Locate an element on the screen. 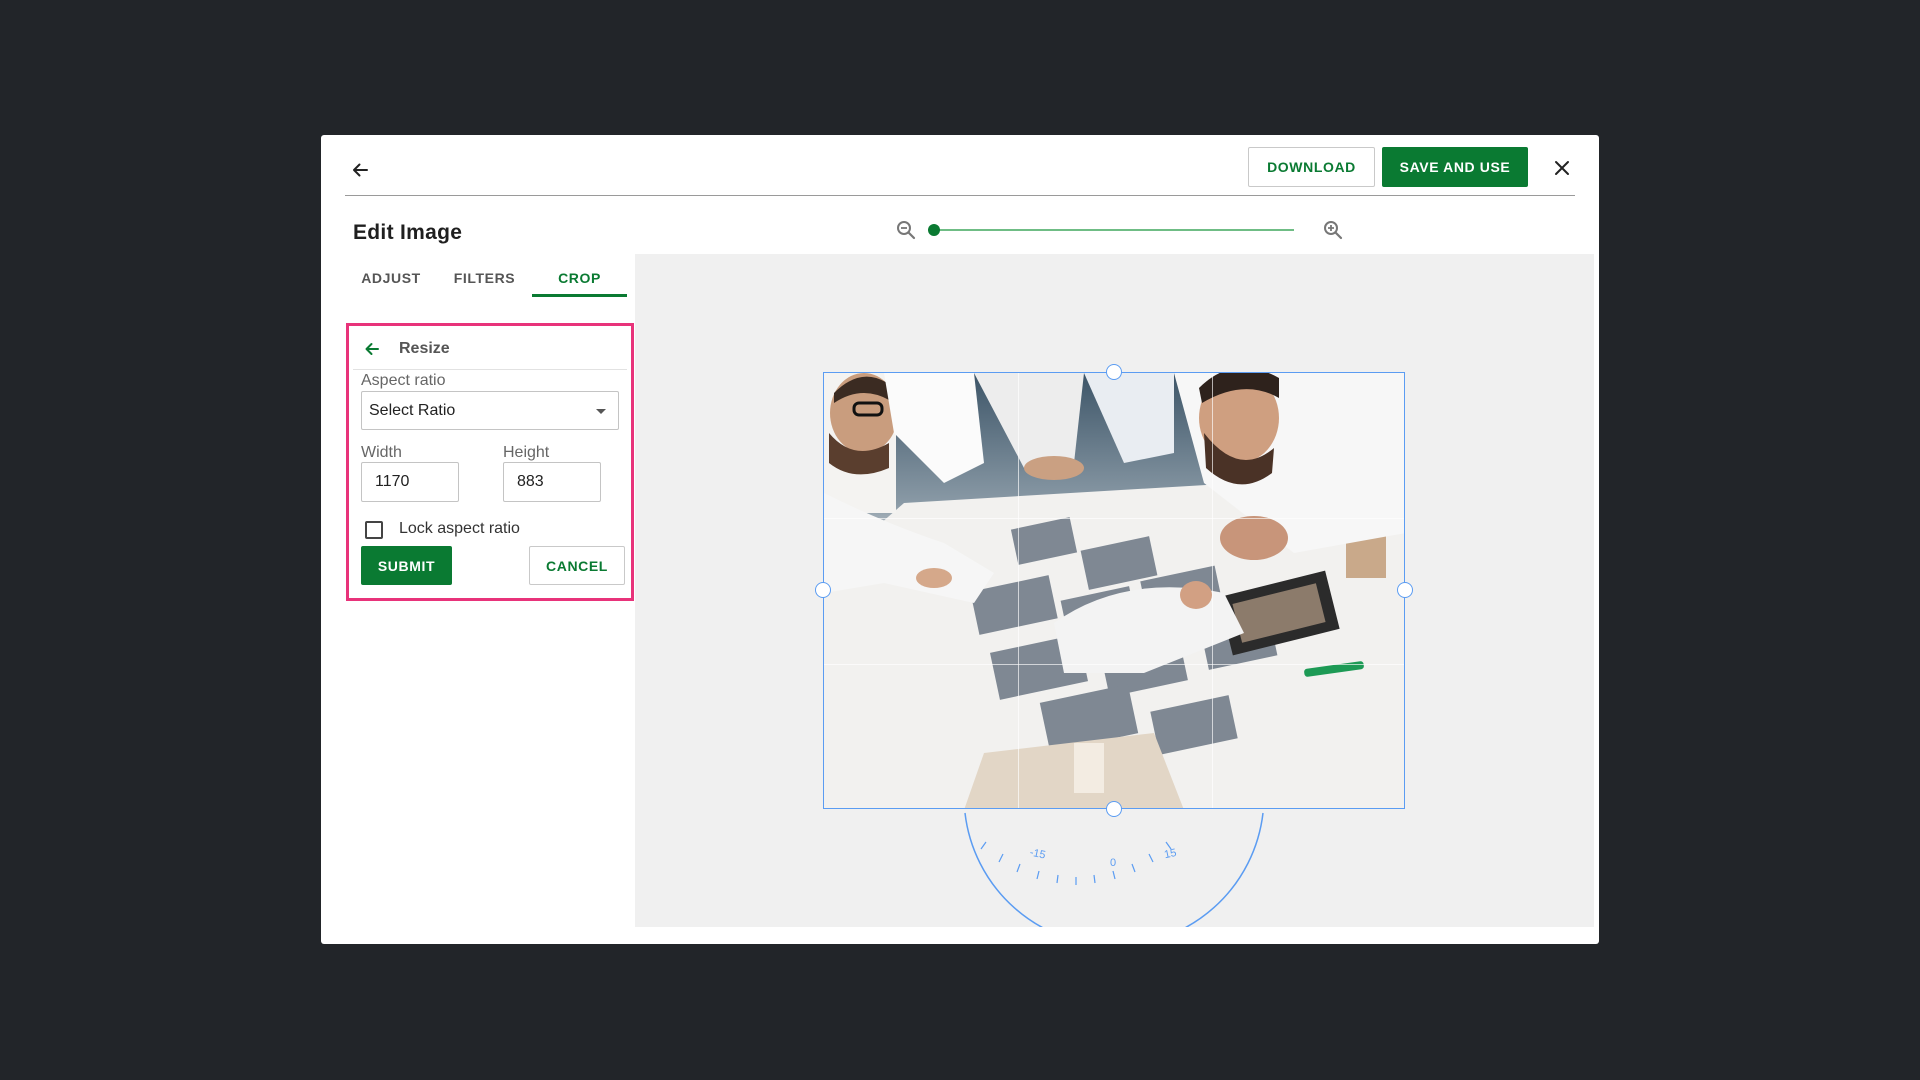  crop-image is located at coordinates (1114, 590).